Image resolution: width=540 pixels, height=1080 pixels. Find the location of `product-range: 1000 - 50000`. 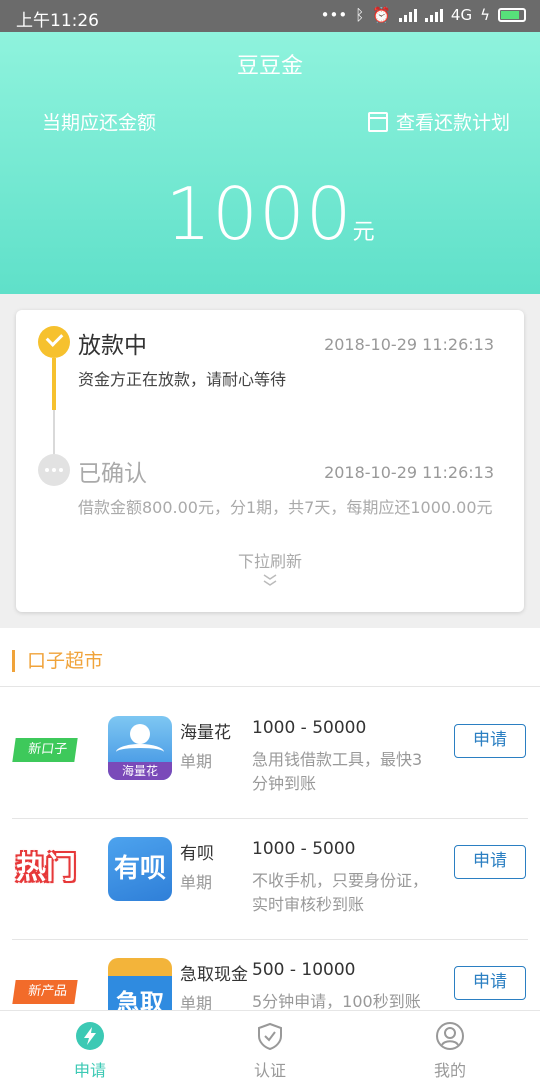

product-range: 1000 - 50000 is located at coordinates (309, 728).